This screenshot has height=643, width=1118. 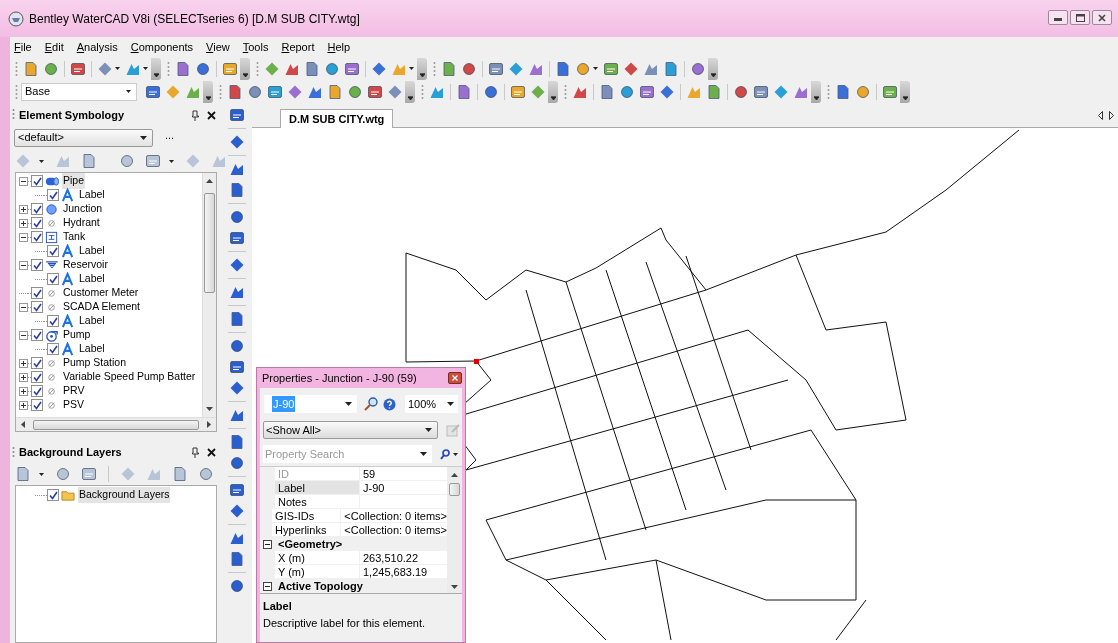 What do you see at coordinates (347, 454) in the screenshot?
I see `property-search-field: Property Search` at bounding box center [347, 454].